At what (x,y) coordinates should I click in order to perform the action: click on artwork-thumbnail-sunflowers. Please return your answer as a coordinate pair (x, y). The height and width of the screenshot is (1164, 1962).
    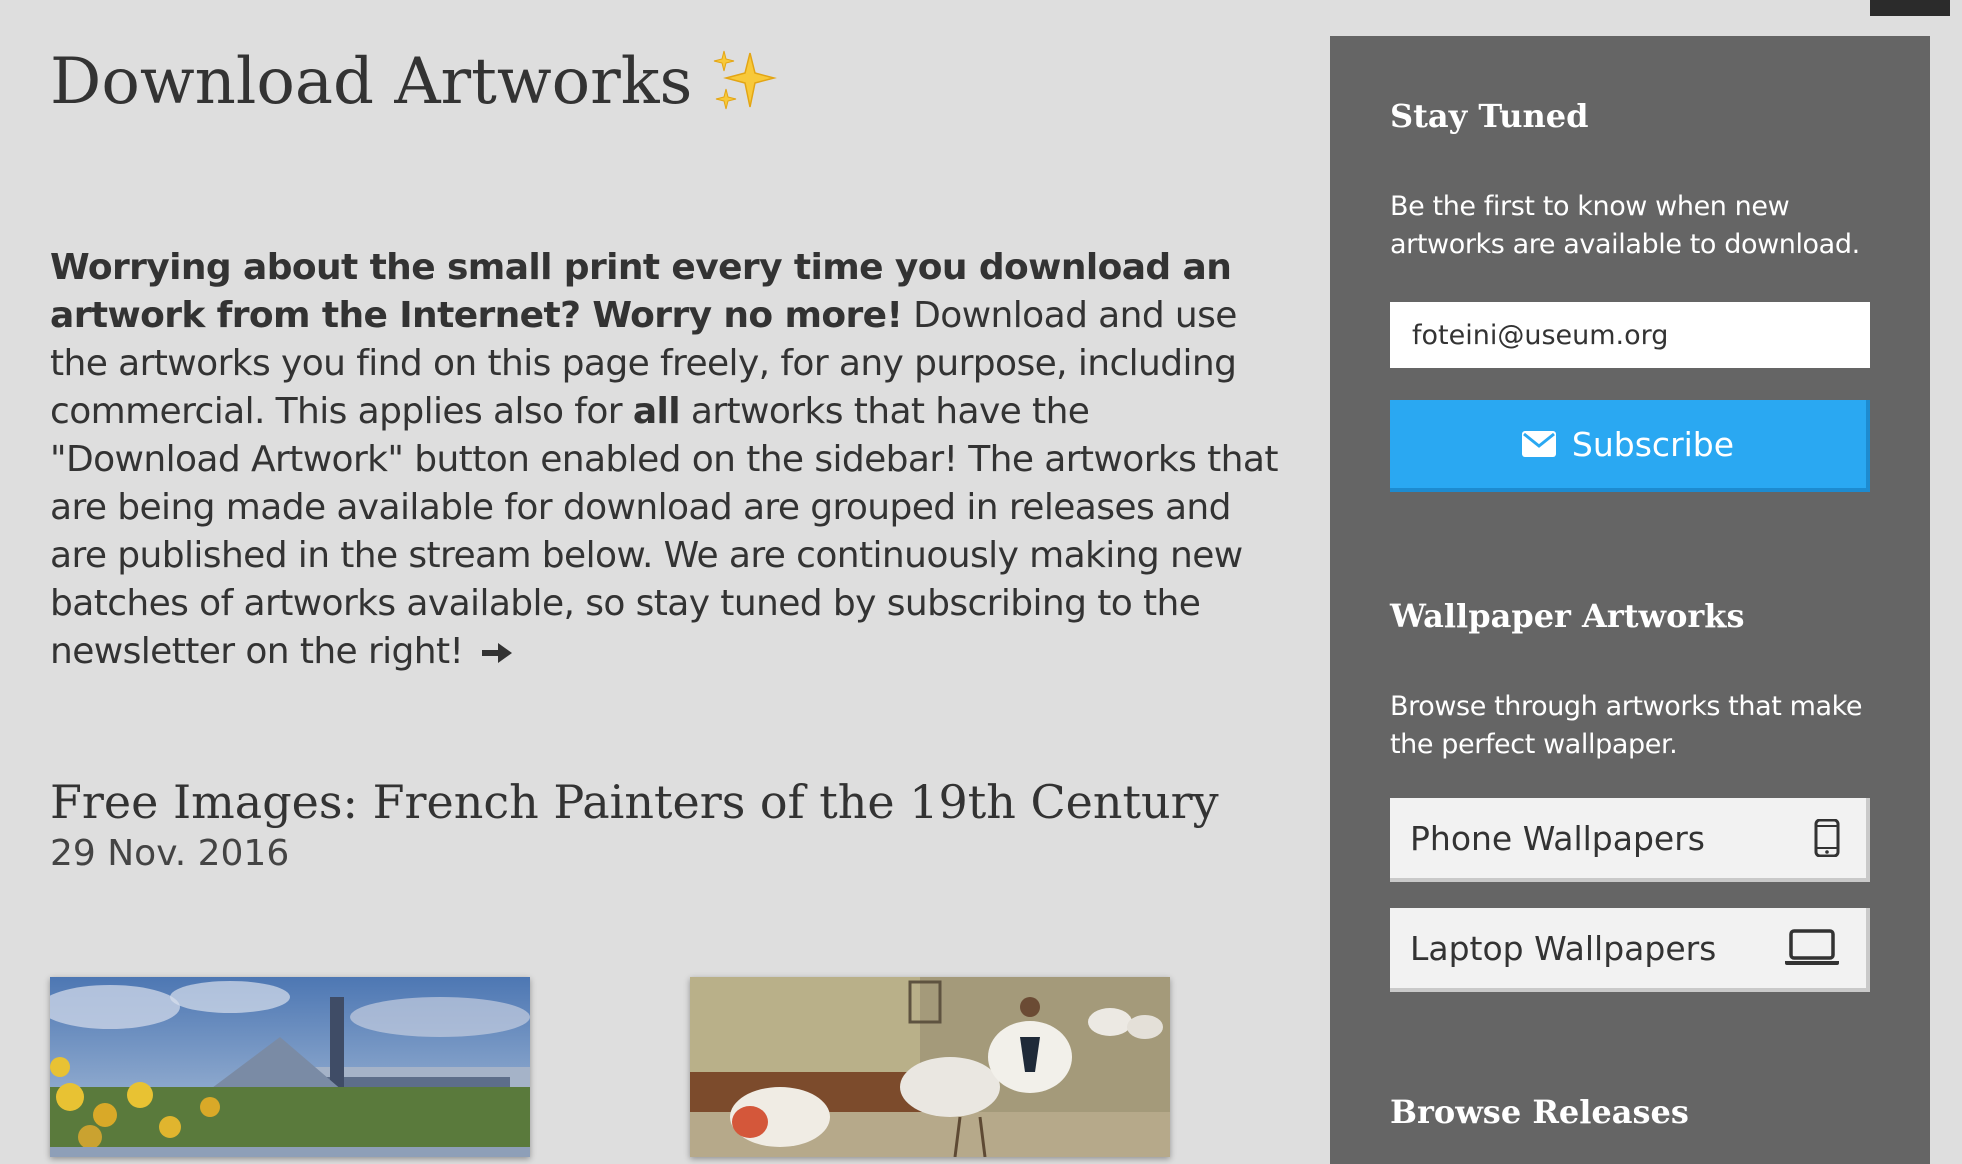
    Looking at the image, I should click on (290, 1067).